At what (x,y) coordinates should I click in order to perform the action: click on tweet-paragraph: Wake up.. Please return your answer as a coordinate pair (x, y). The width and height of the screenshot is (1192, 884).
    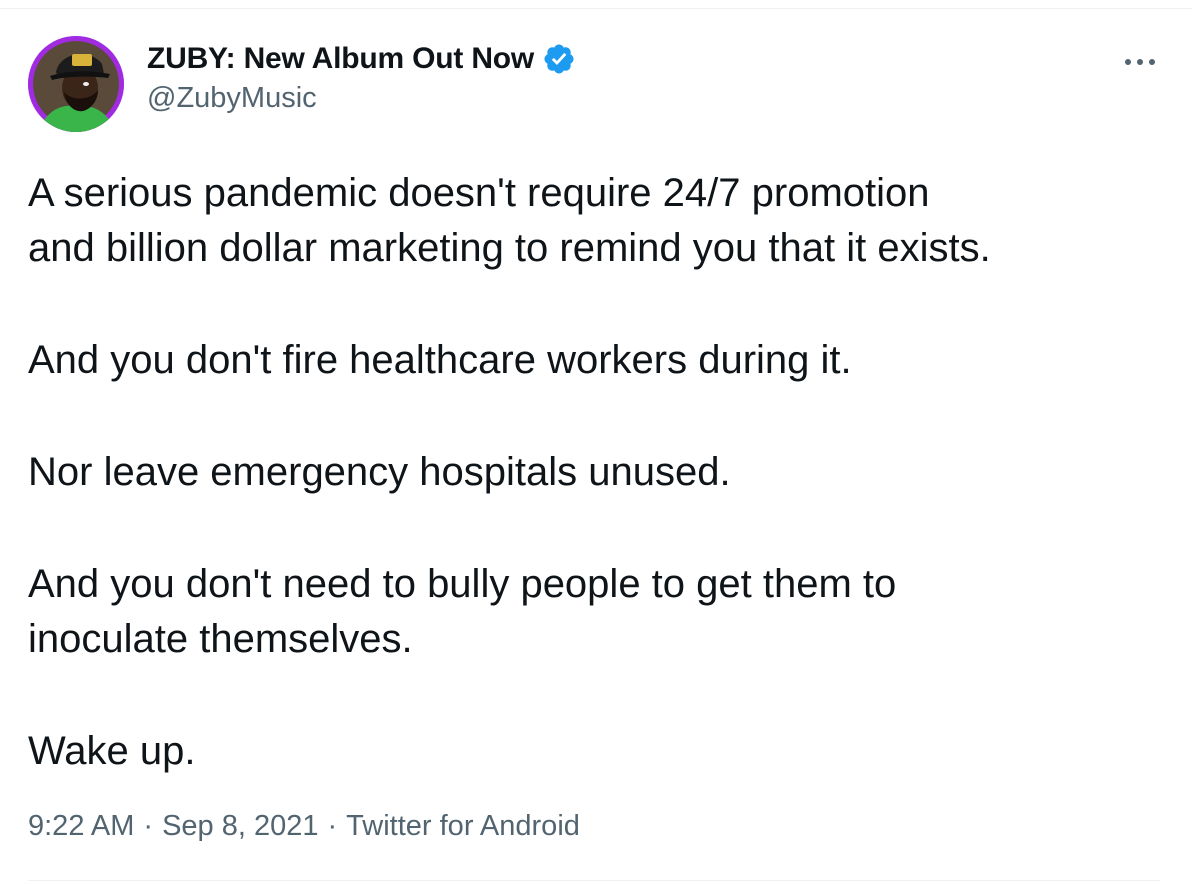
    Looking at the image, I should click on (598, 751).